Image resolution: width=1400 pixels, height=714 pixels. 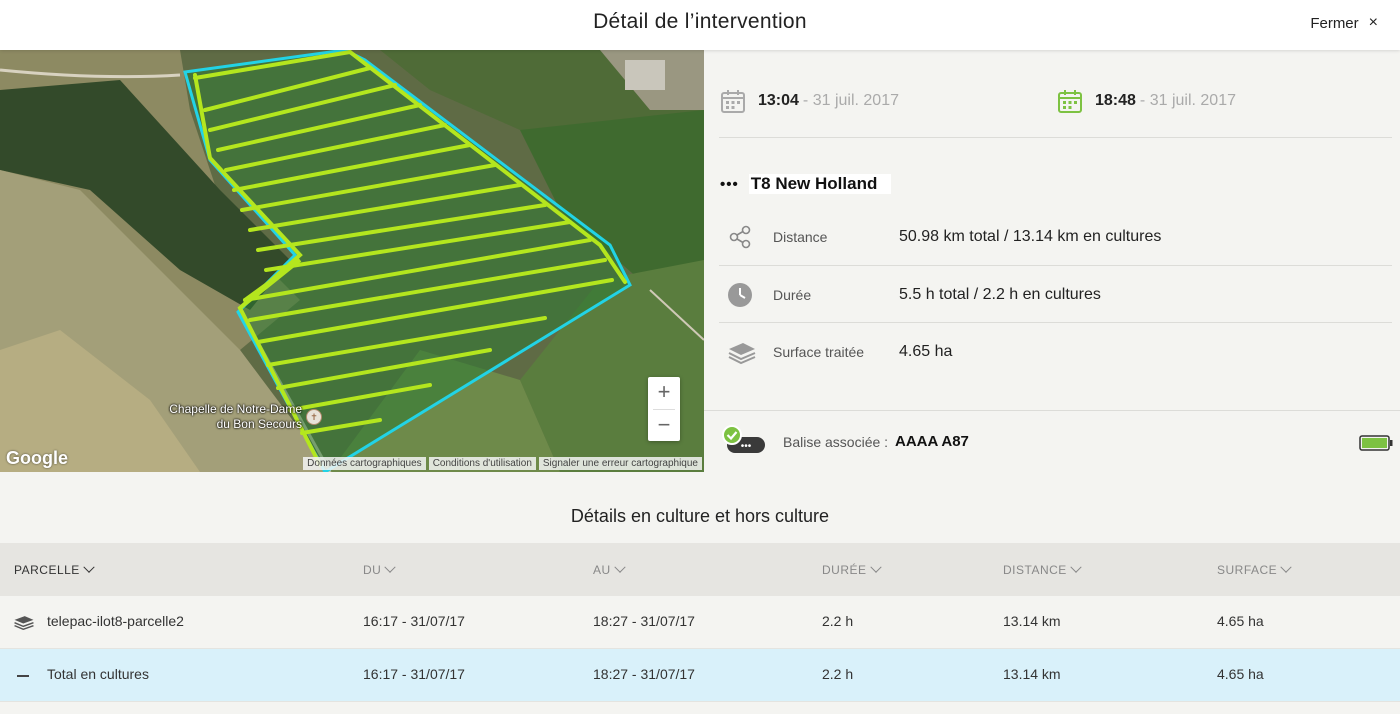 What do you see at coordinates (778, 100) in the screenshot?
I see `start-time: 13:04` at bounding box center [778, 100].